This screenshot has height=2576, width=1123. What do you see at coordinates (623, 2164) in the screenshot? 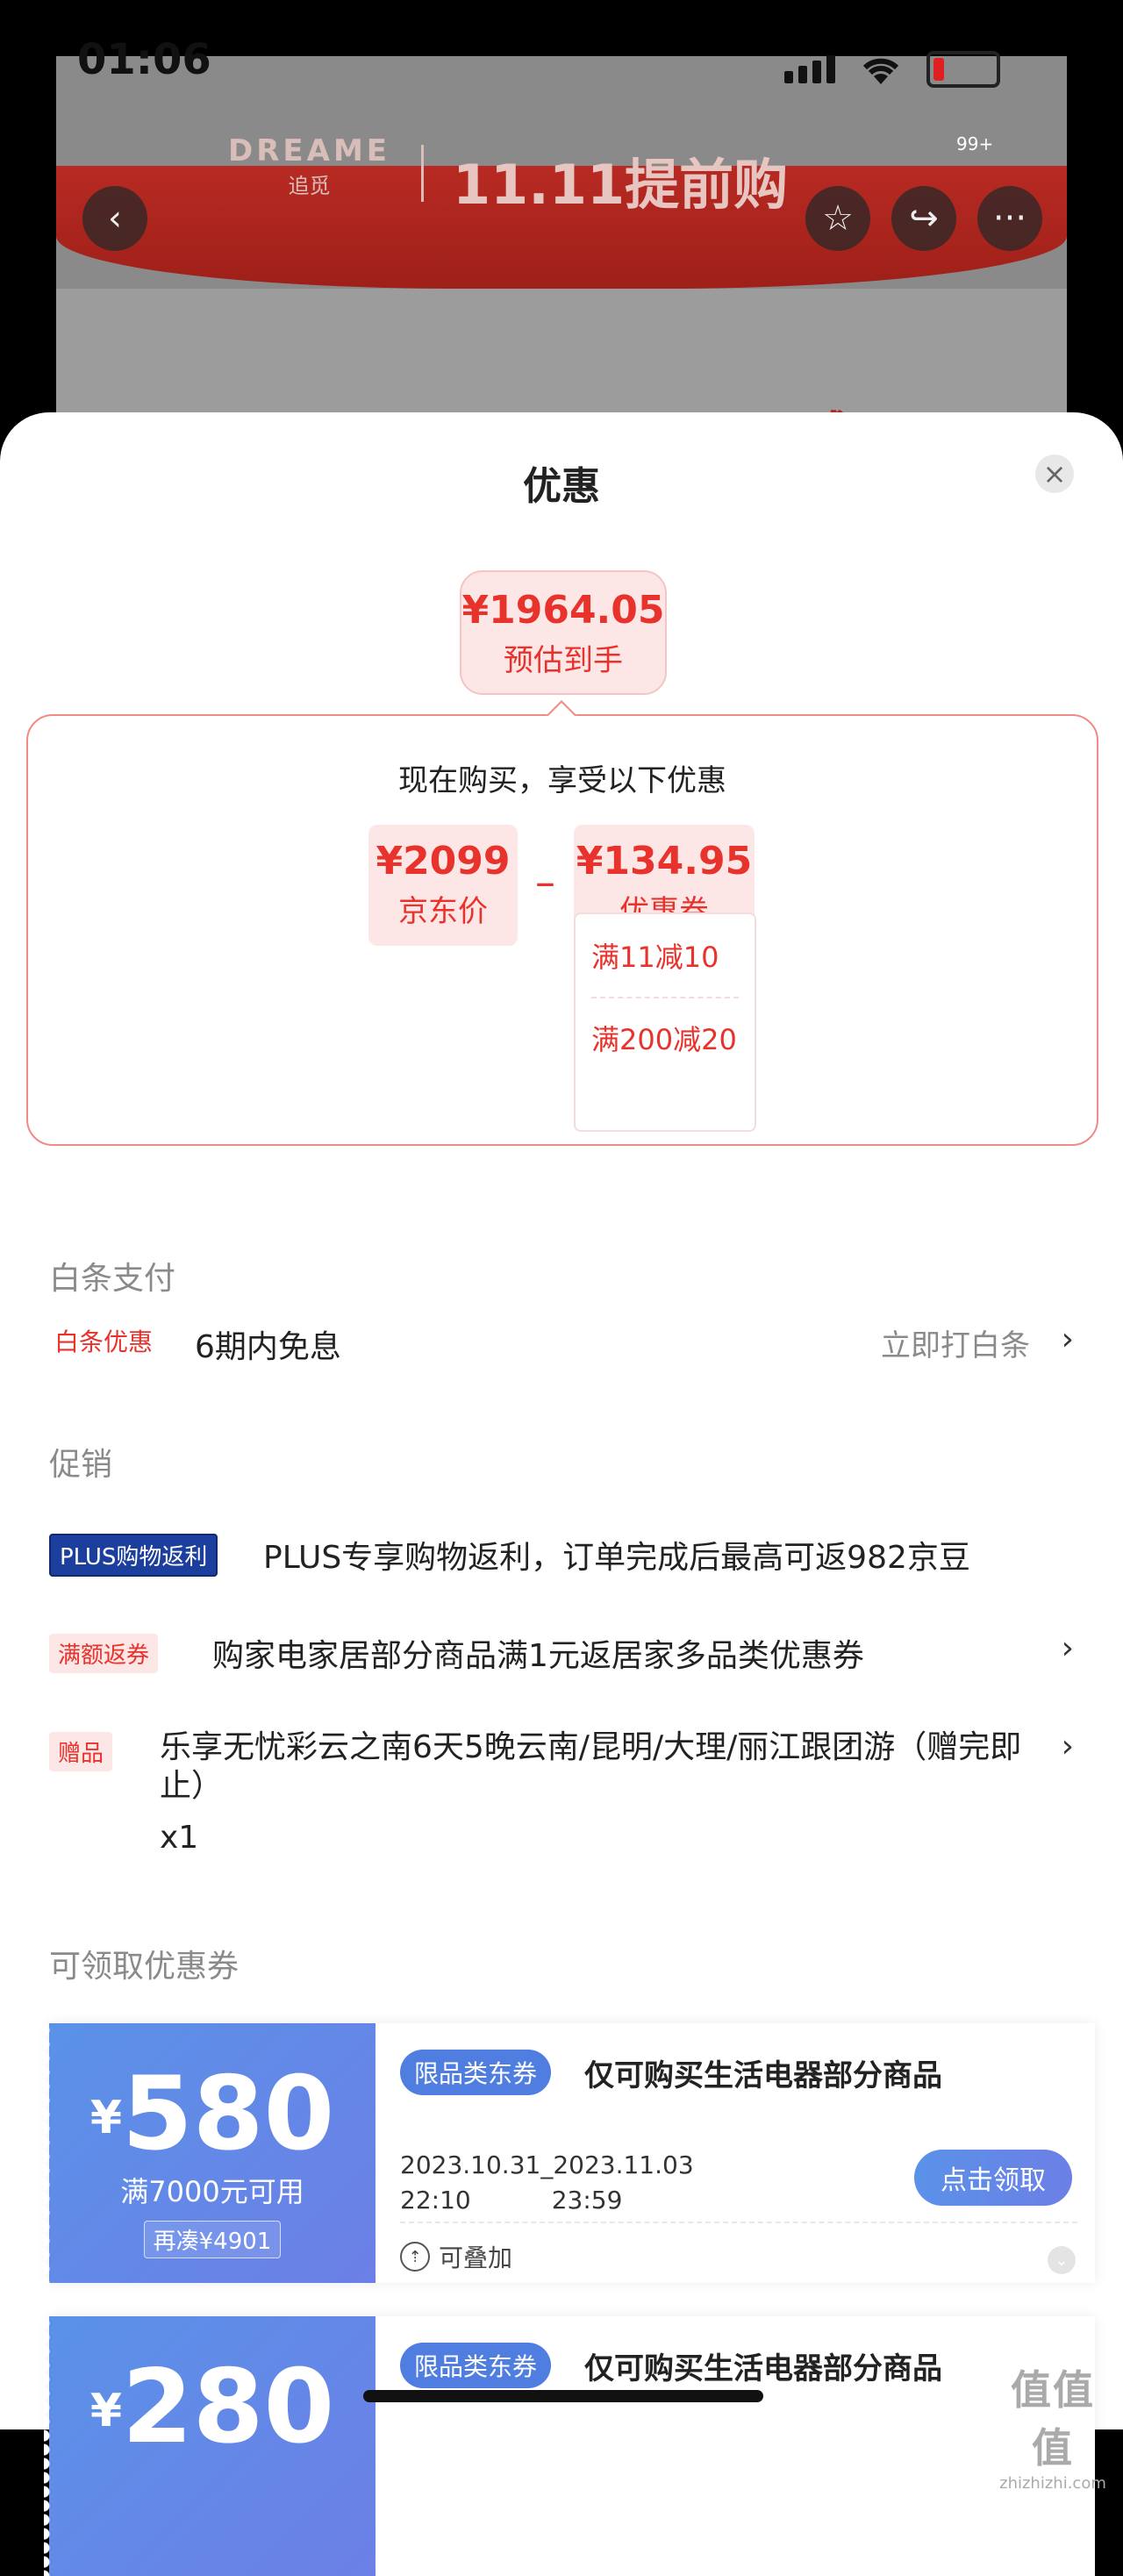
I see `coupon-end-date: 2023.11.03` at bounding box center [623, 2164].